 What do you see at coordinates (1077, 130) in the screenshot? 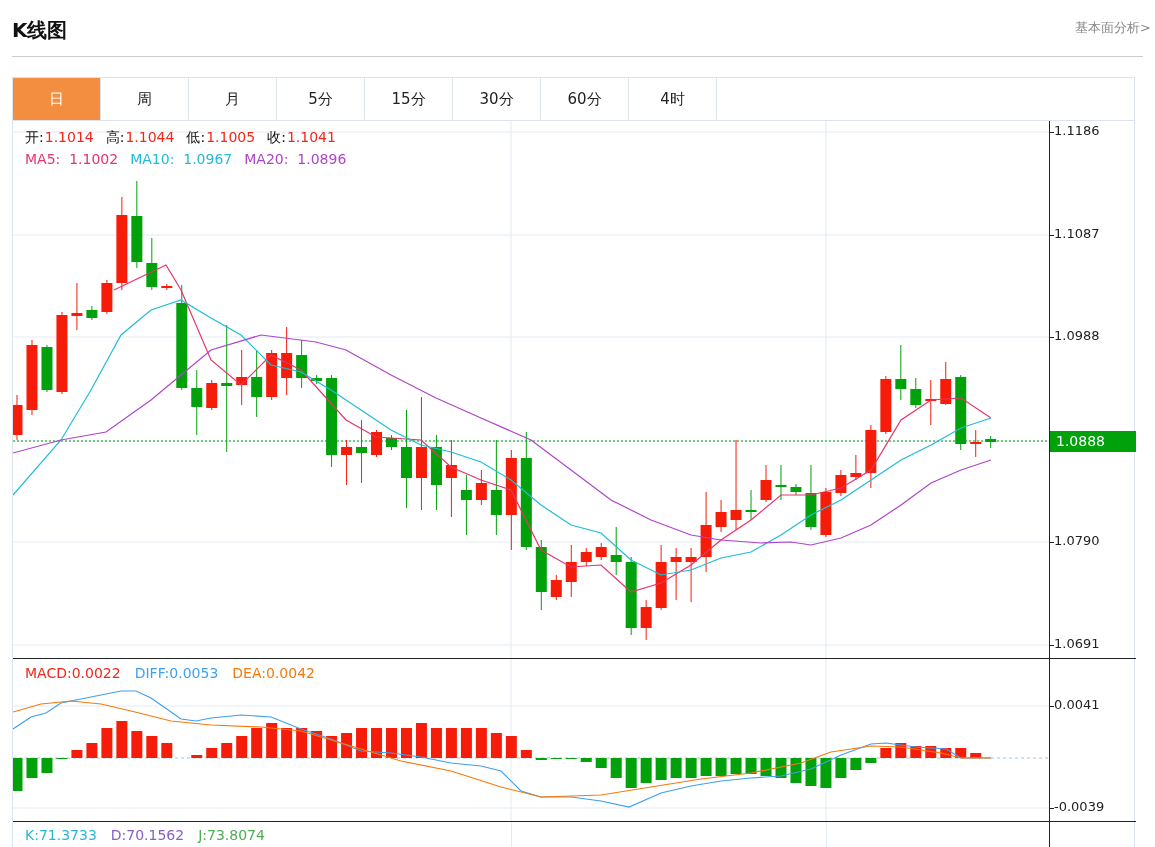
I see `price-axis-label: 1.1186` at bounding box center [1077, 130].